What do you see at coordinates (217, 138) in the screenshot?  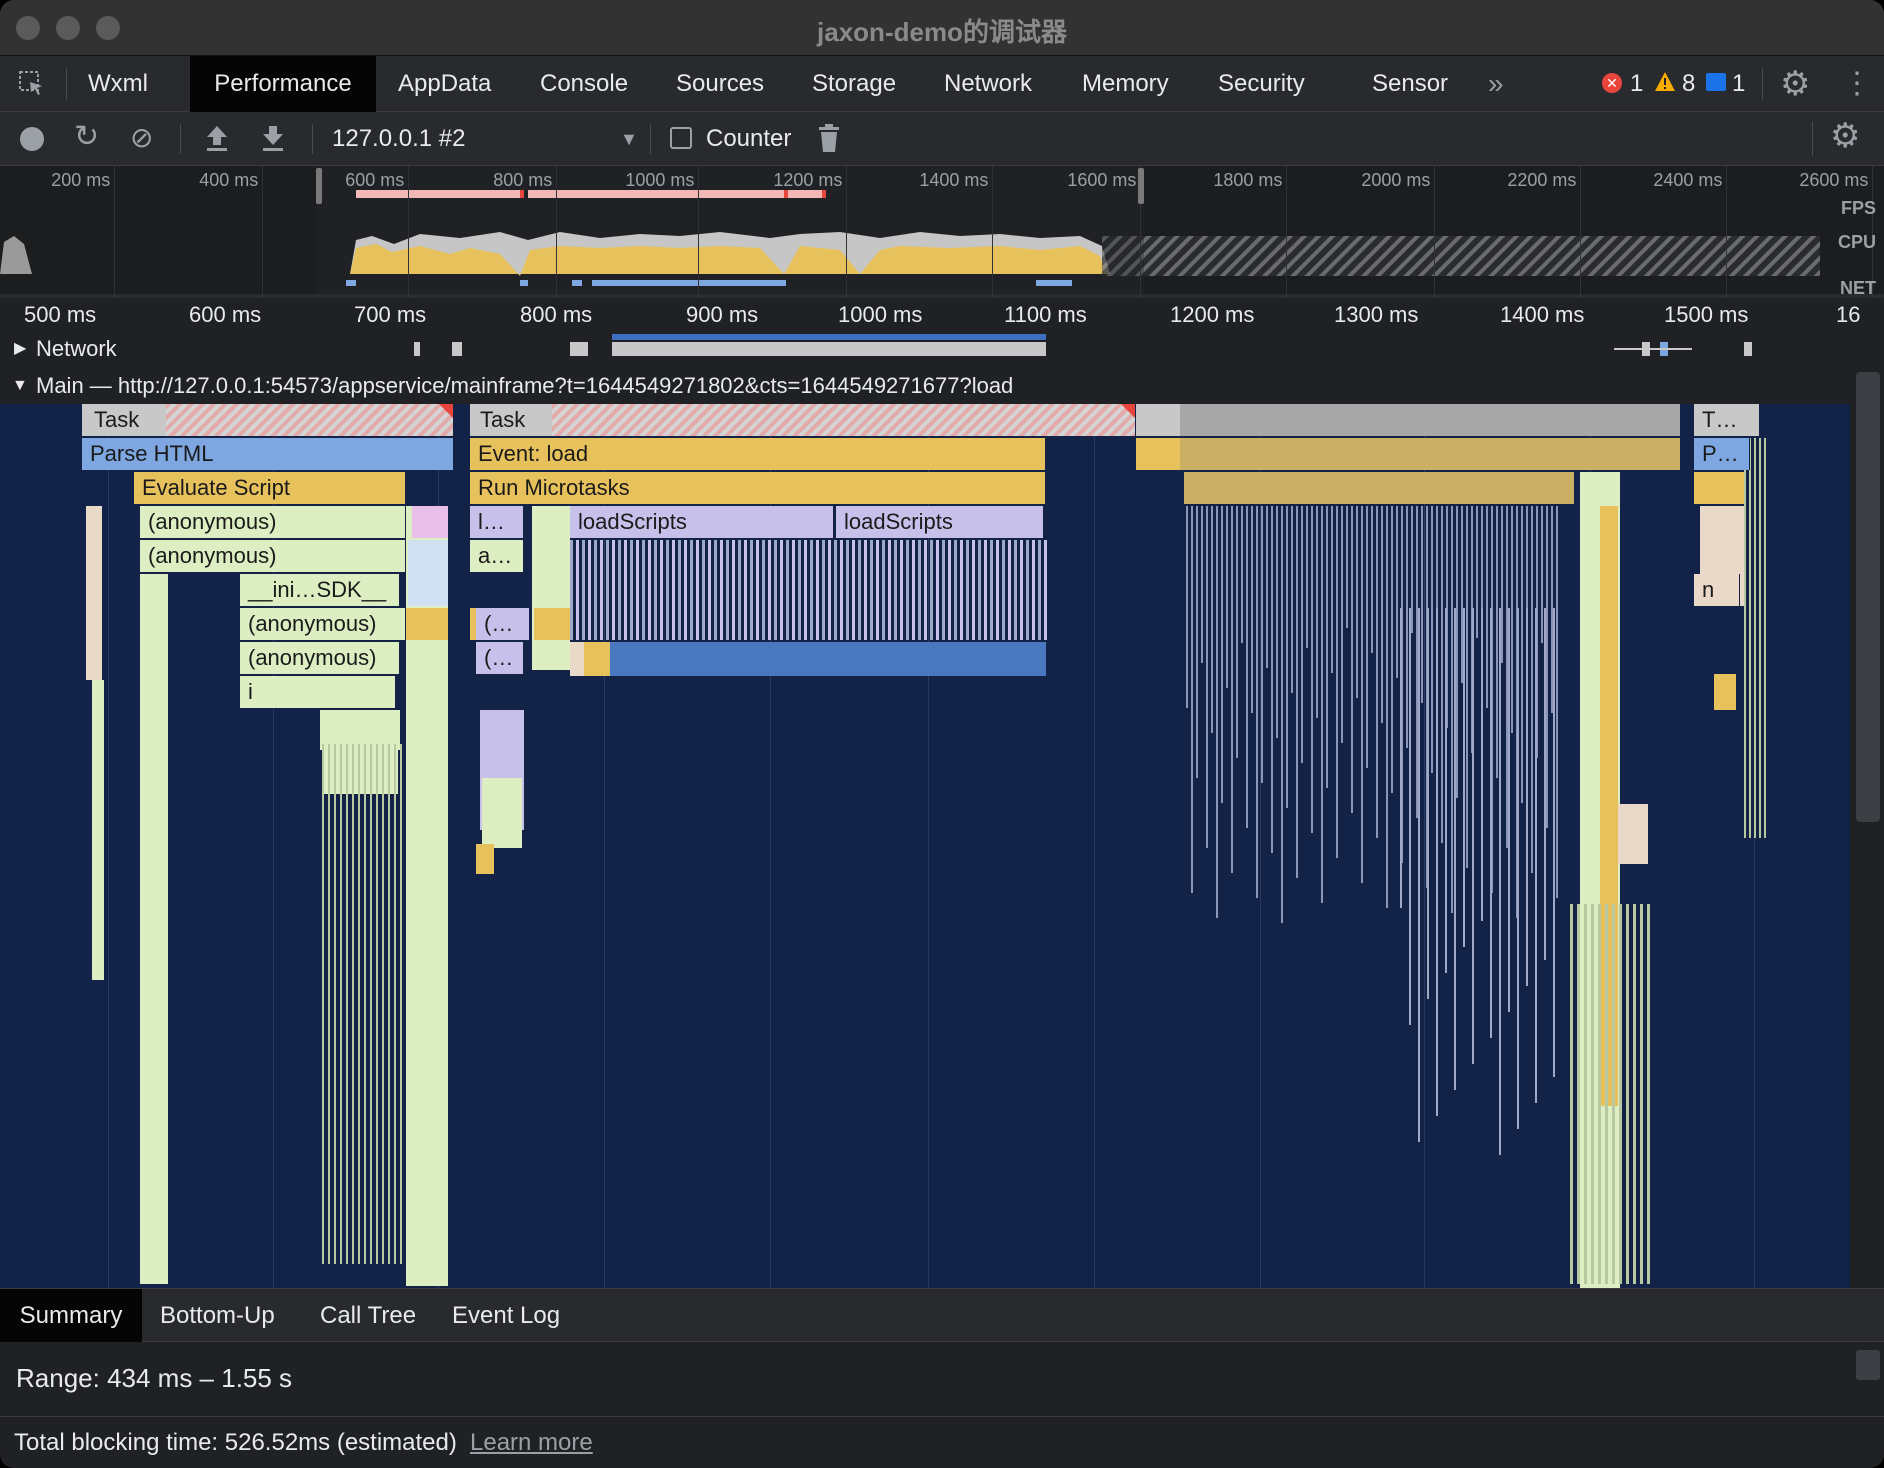 I see `upload-profile-icon` at bounding box center [217, 138].